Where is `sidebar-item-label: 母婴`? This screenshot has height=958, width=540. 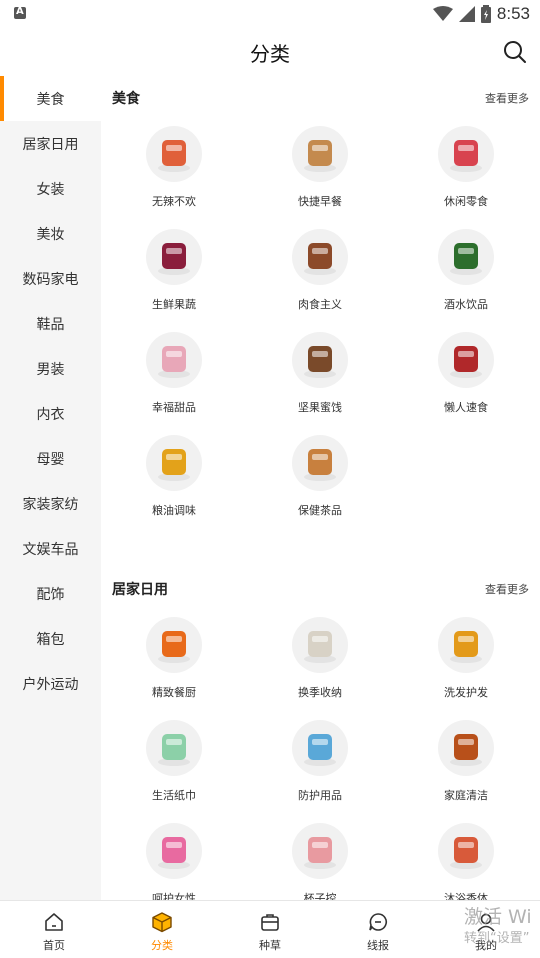
sidebar-item-label: 母婴 is located at coordinates (50, 459).